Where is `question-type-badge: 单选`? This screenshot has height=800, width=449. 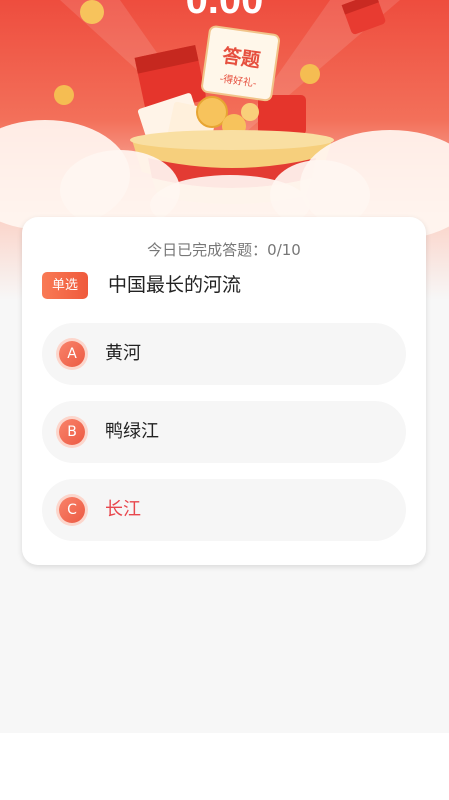
question-type-badge: 单选 is located at coordinates (65, 285).